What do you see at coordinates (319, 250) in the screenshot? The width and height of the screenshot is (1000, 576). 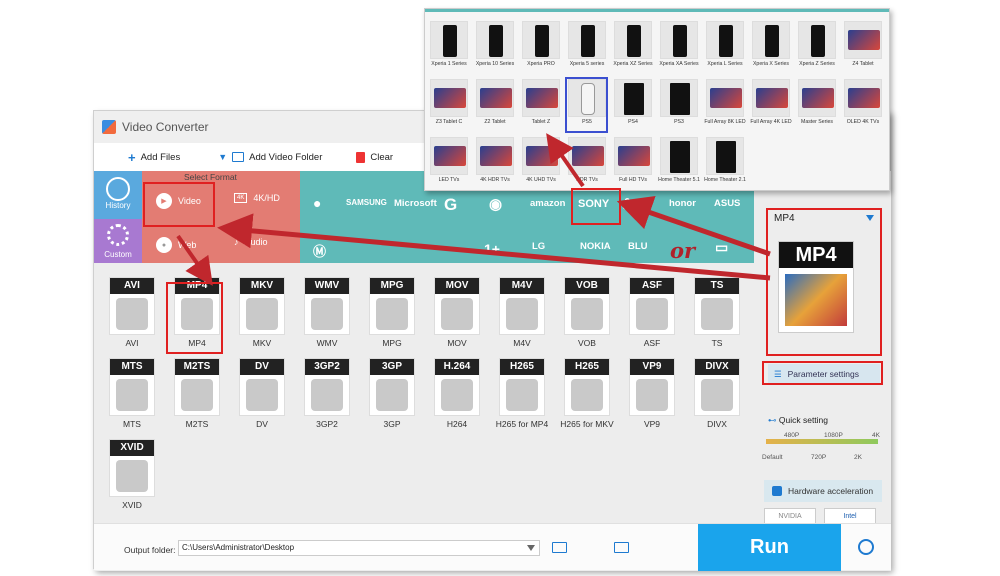 I see `motorola-icon: Ⓜ` at bounding box center [319, 250].